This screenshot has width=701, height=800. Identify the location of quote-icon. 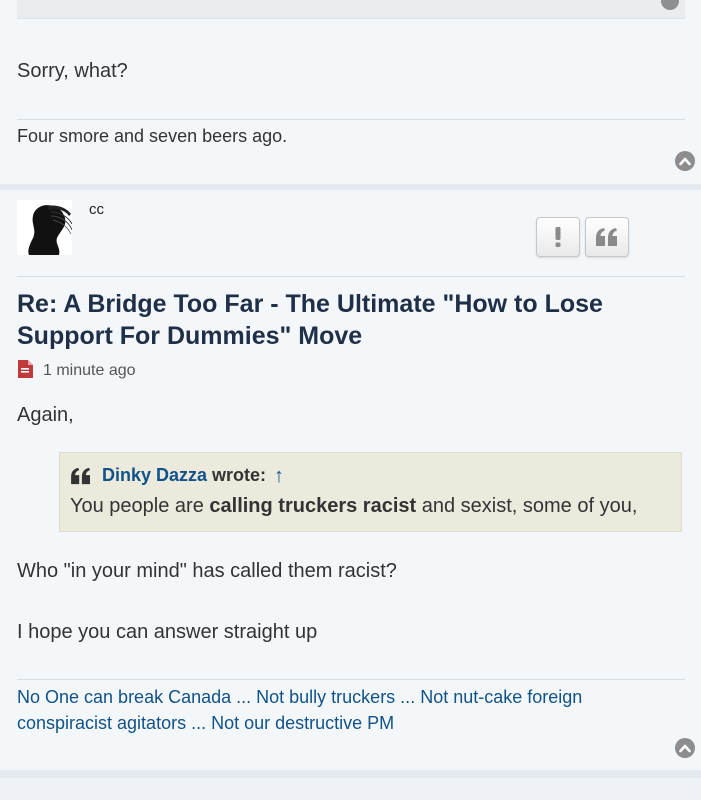
(606, 237).